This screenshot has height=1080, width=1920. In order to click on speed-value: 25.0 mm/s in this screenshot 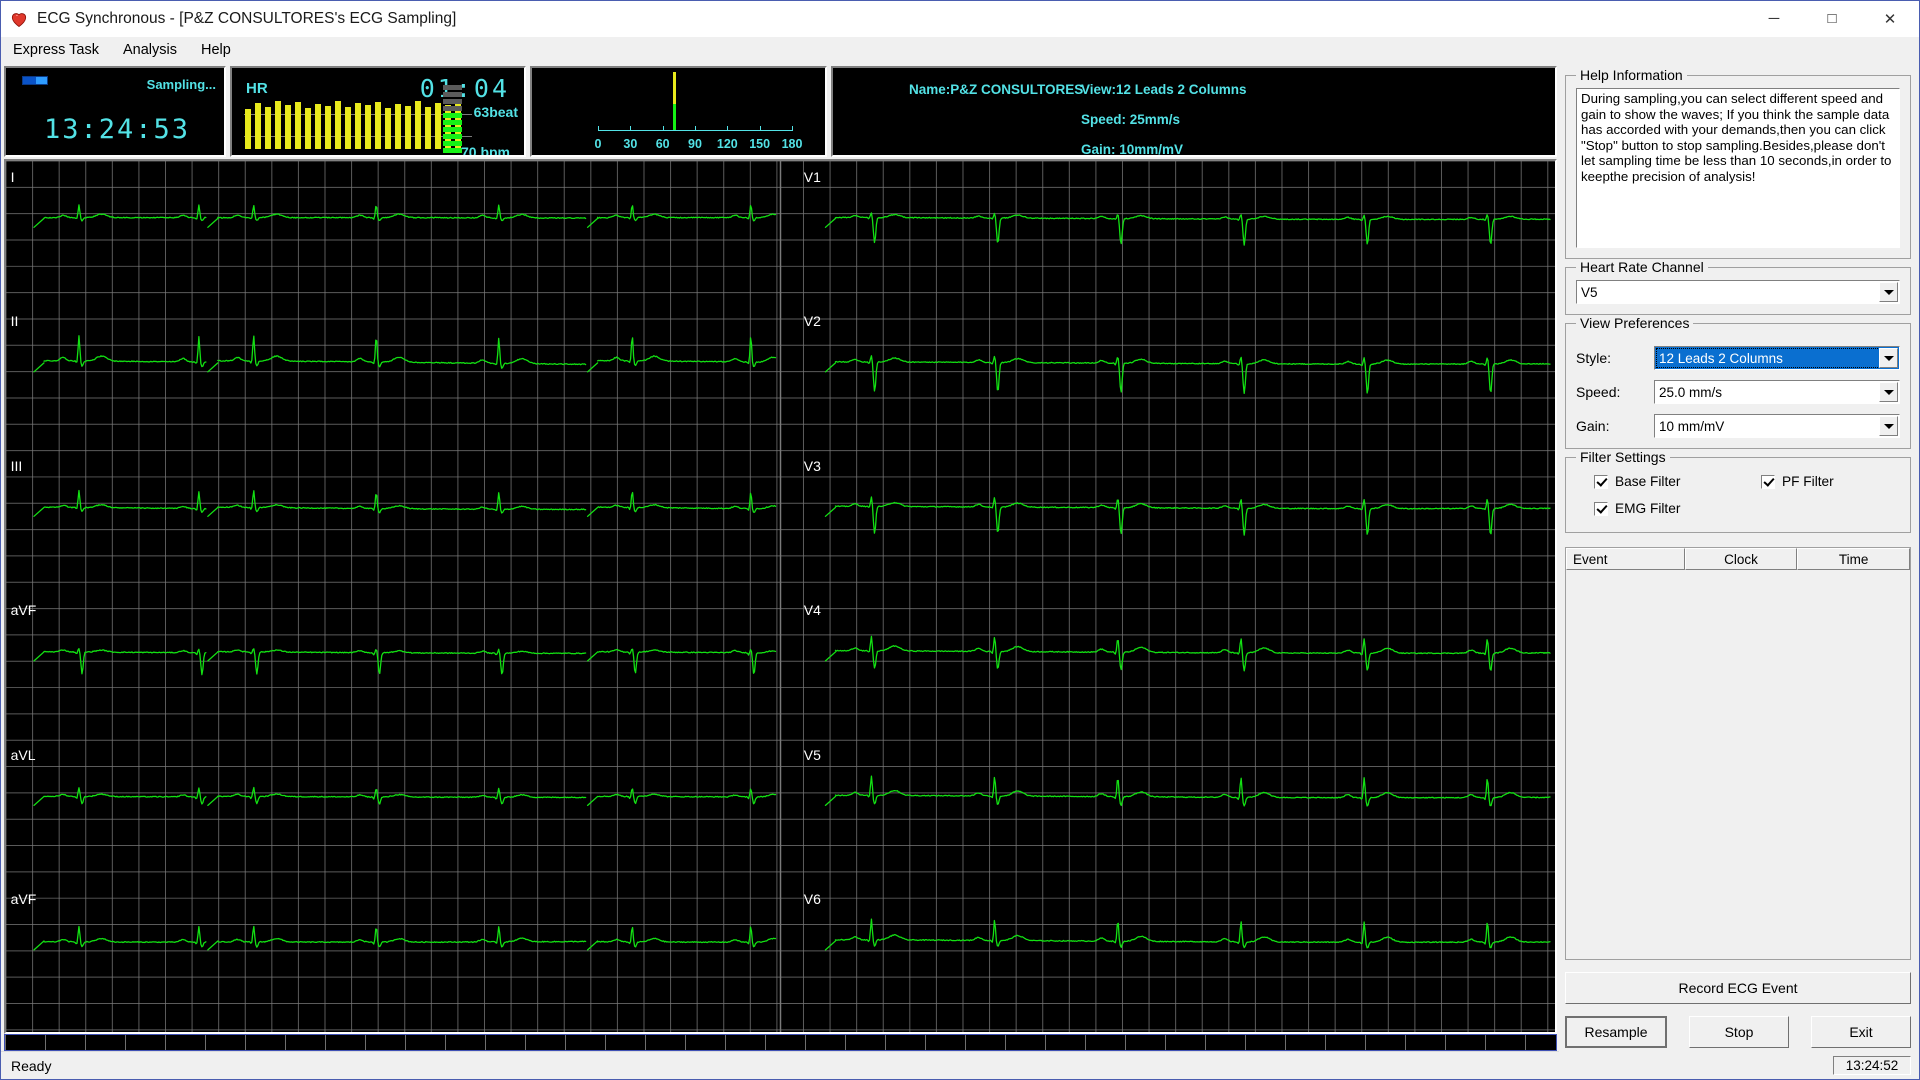, I will do `click(1691, 392)`.